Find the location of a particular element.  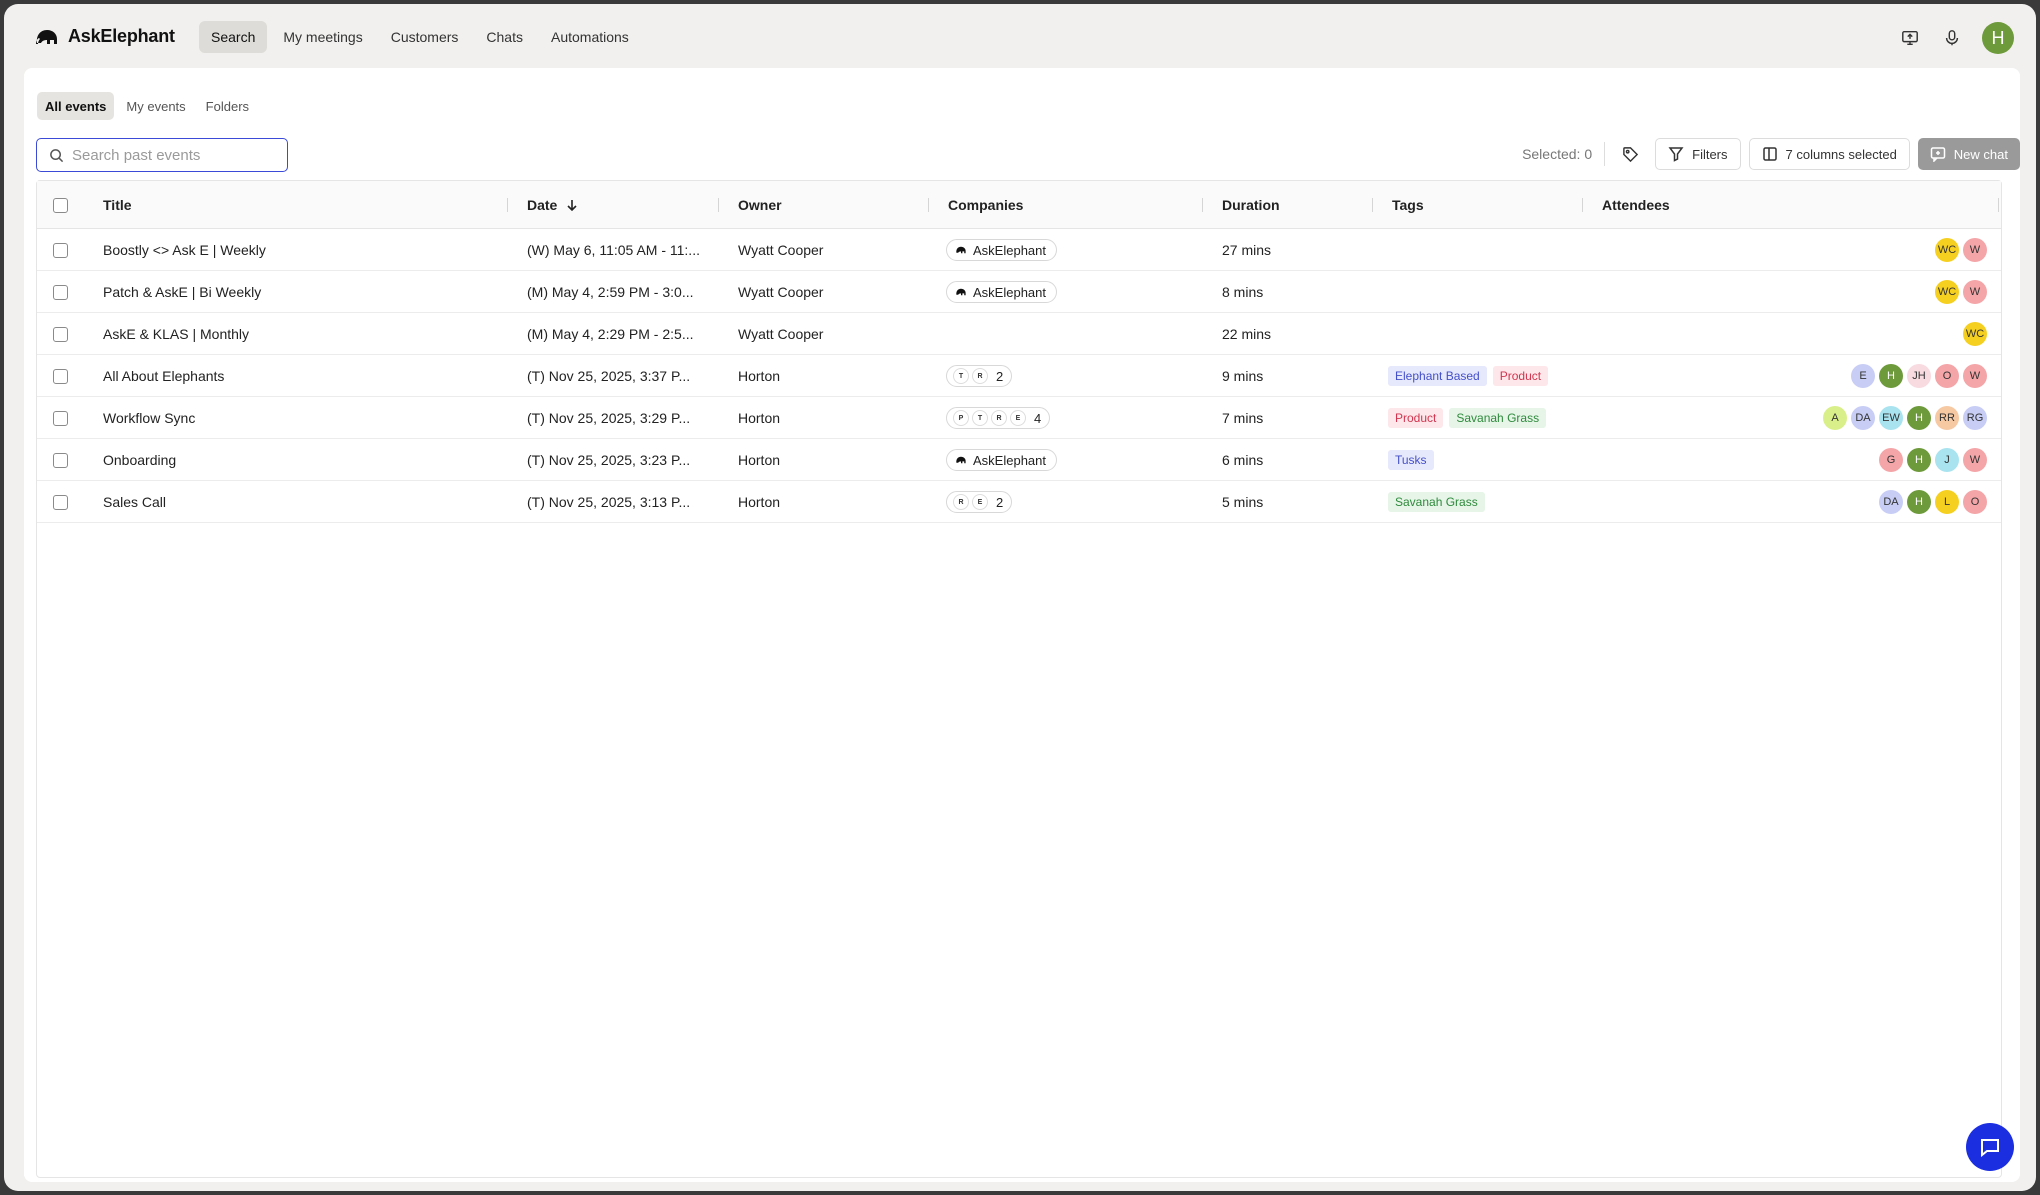

tab-all-events: All events is located at coordinates (76, 106).